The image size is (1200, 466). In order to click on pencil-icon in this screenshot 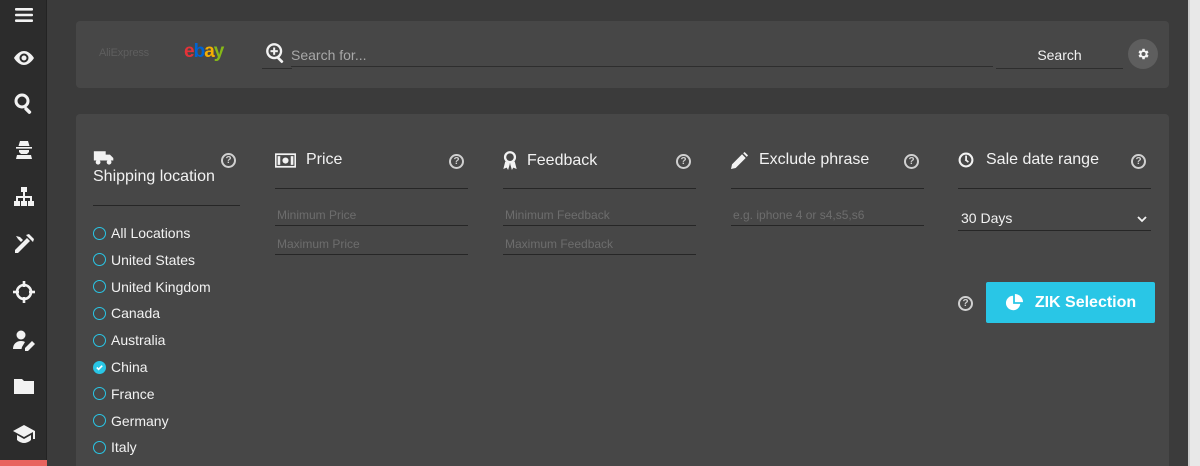, I will do `click(739, 160)`.